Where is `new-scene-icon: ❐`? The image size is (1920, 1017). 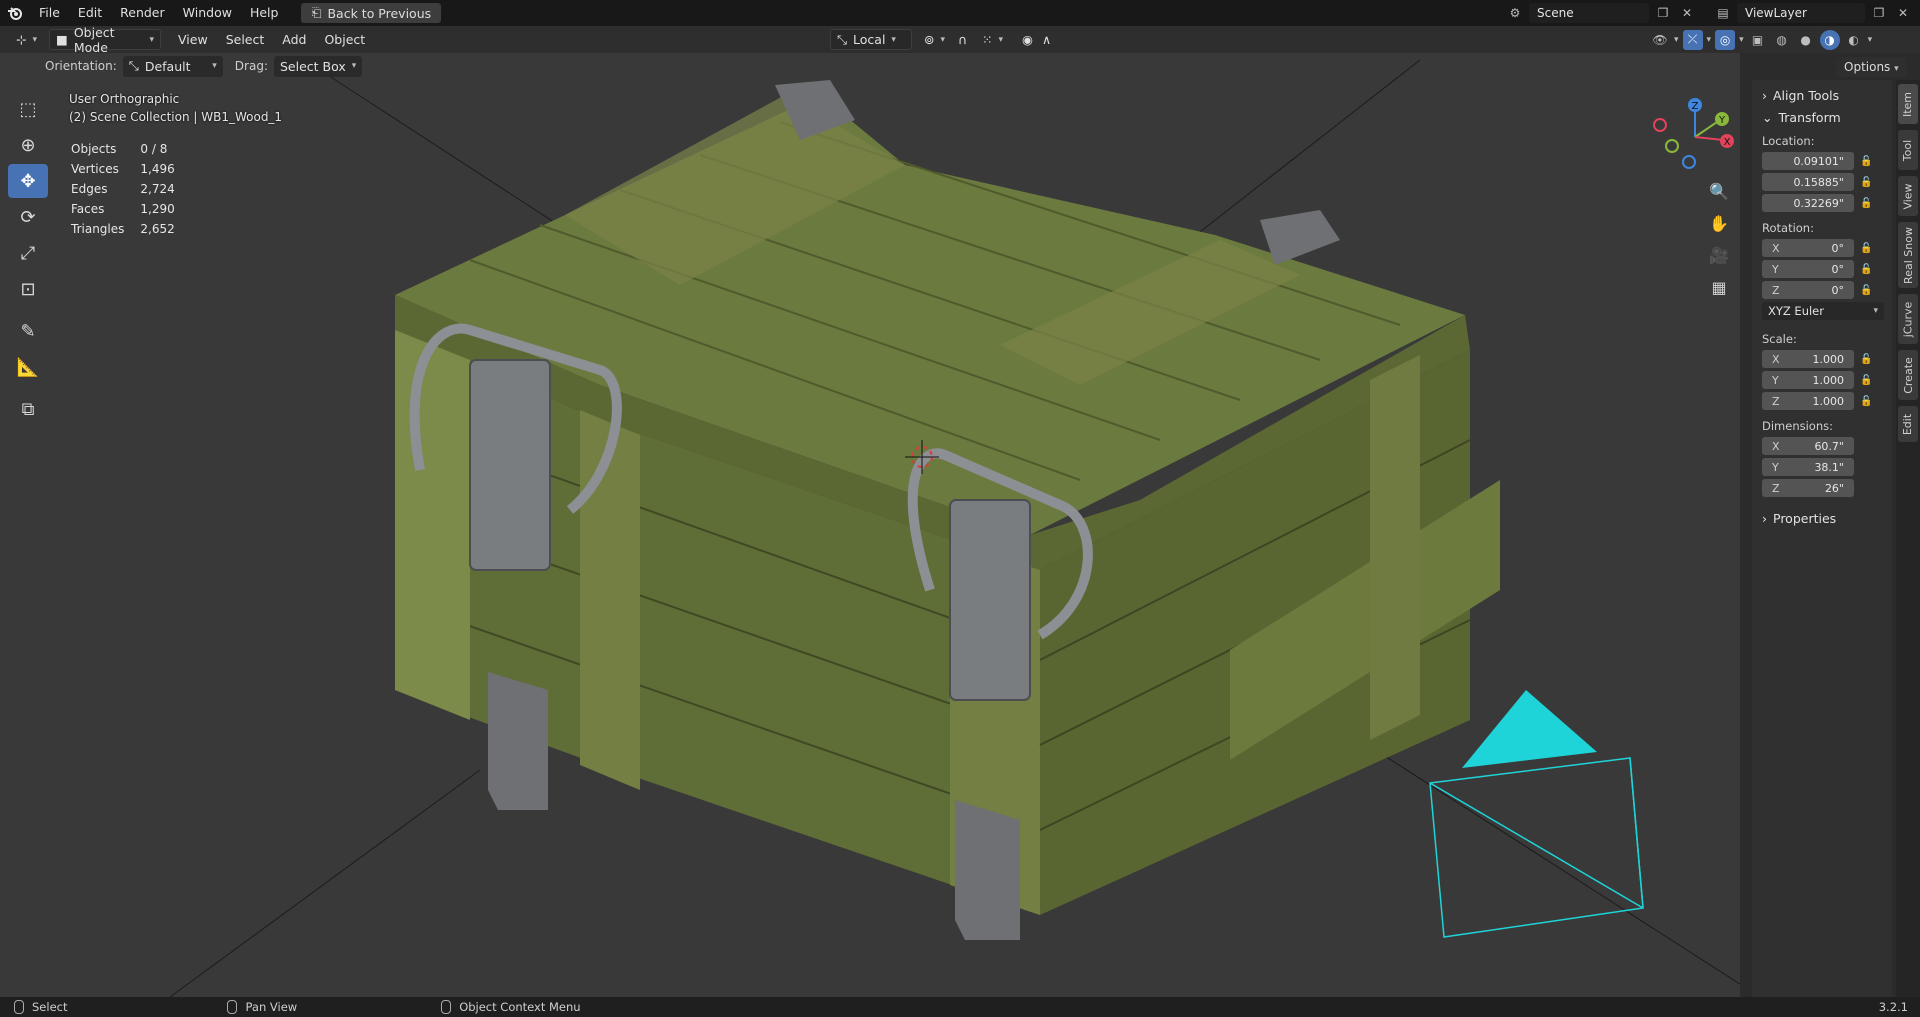
new-scene-icon: ❐ is located at coordinates (1663, 13).